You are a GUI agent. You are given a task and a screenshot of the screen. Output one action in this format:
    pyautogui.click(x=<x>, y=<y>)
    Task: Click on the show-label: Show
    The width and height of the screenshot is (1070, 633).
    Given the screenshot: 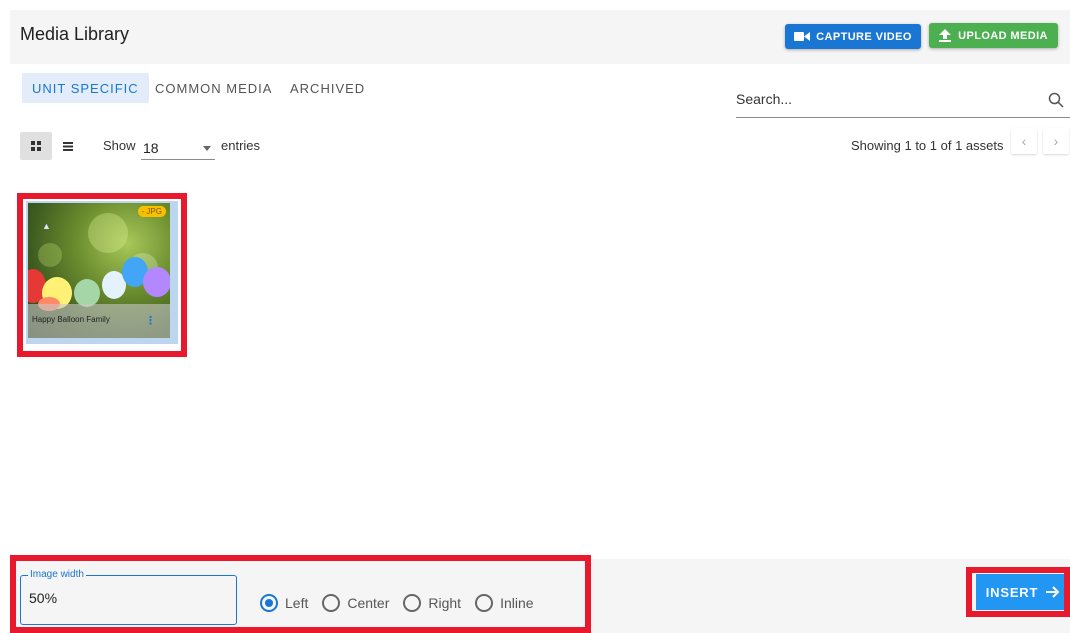 What is the action you would take?
    pyautogui.click(x=119, y=145)
    